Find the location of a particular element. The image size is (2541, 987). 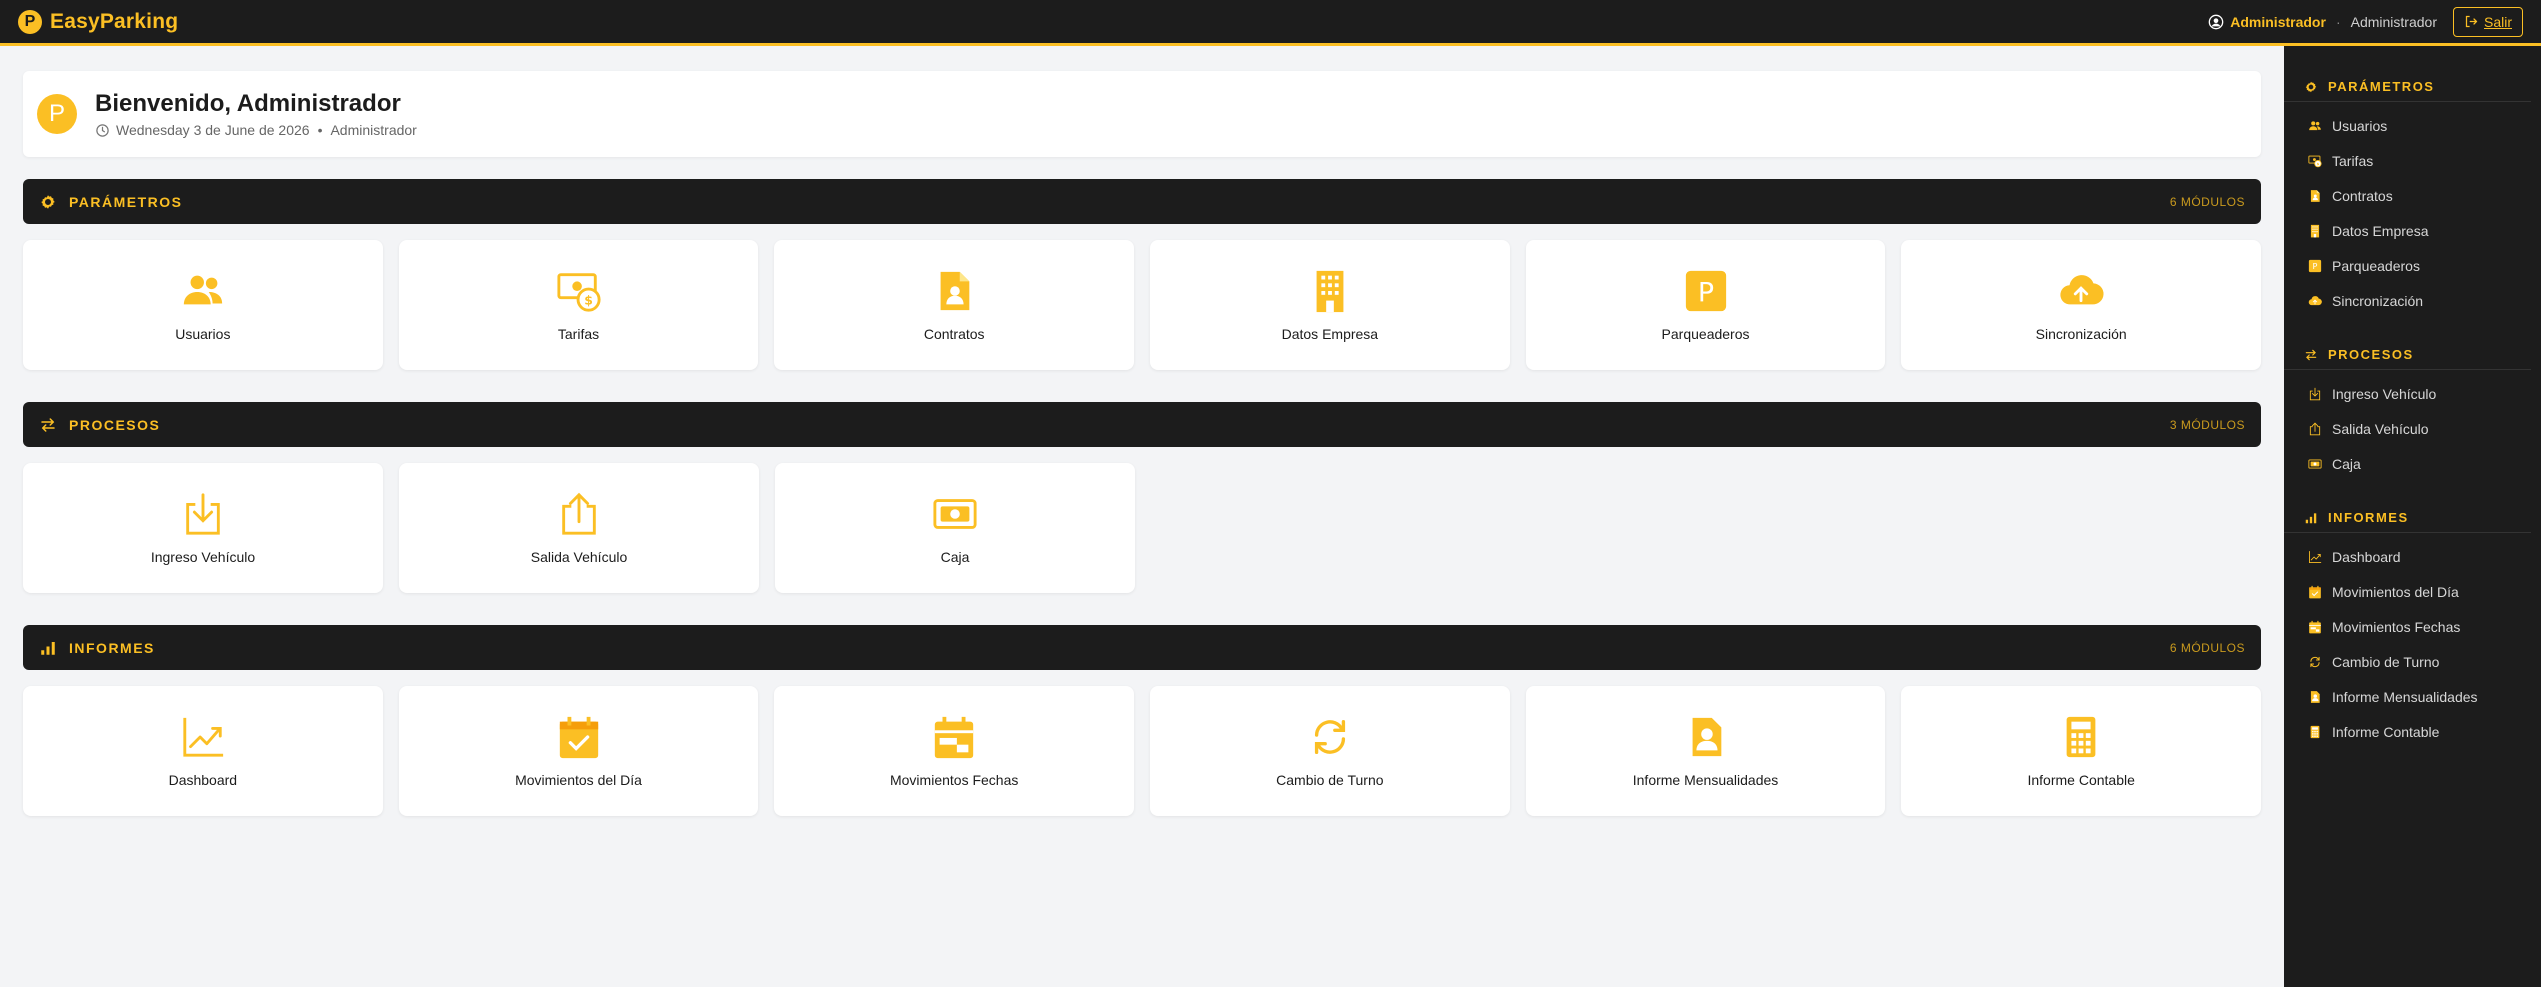

card-label: Ingreso Vehículo is located at coordinates (203, 557).